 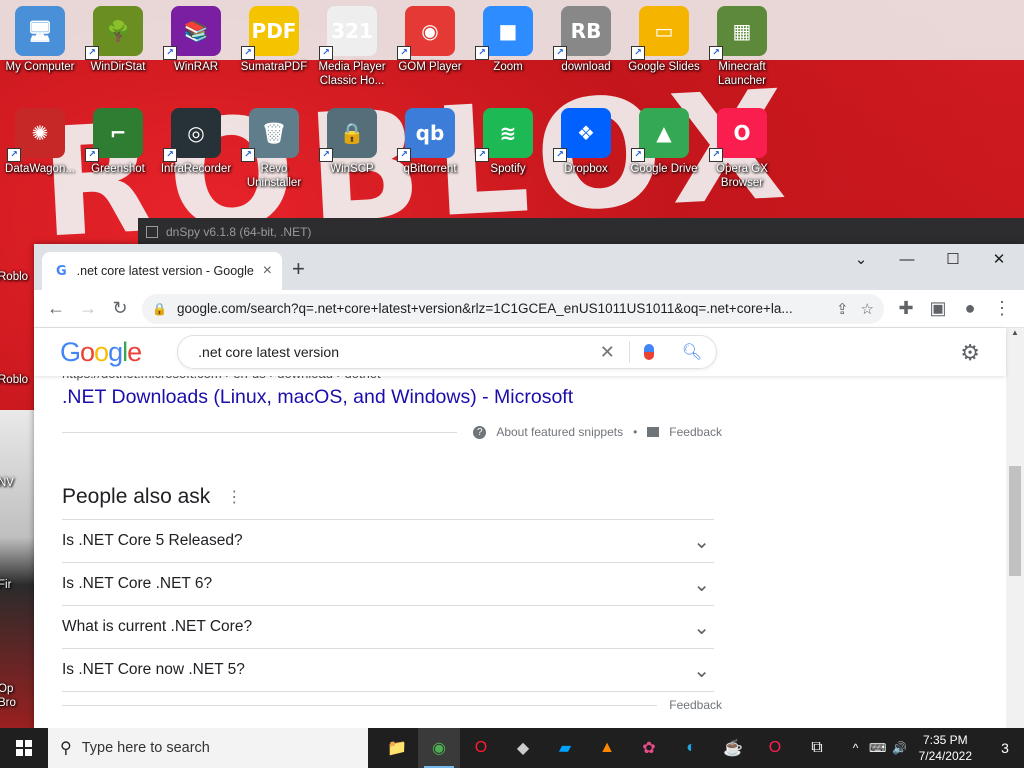 I want to click on feedback-link: Feedback, so click(x=695, y=432).